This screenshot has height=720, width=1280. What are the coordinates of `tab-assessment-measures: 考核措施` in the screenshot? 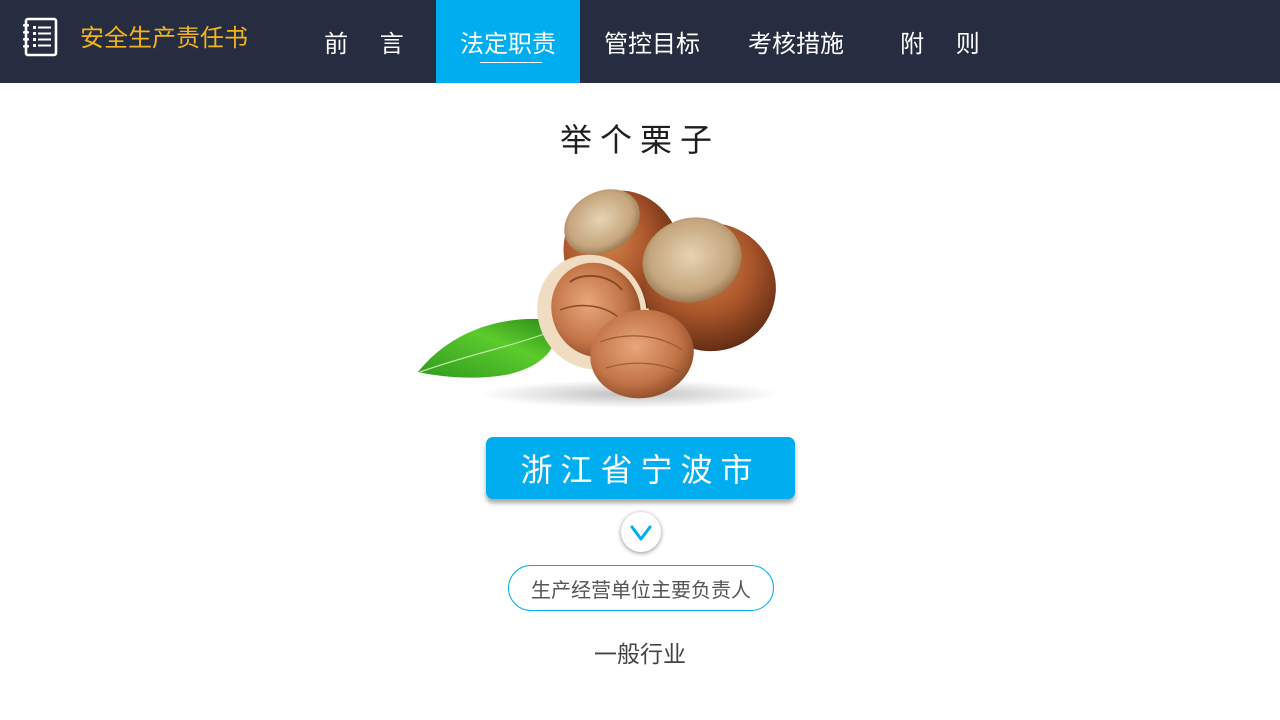 It's located at (796, 41).